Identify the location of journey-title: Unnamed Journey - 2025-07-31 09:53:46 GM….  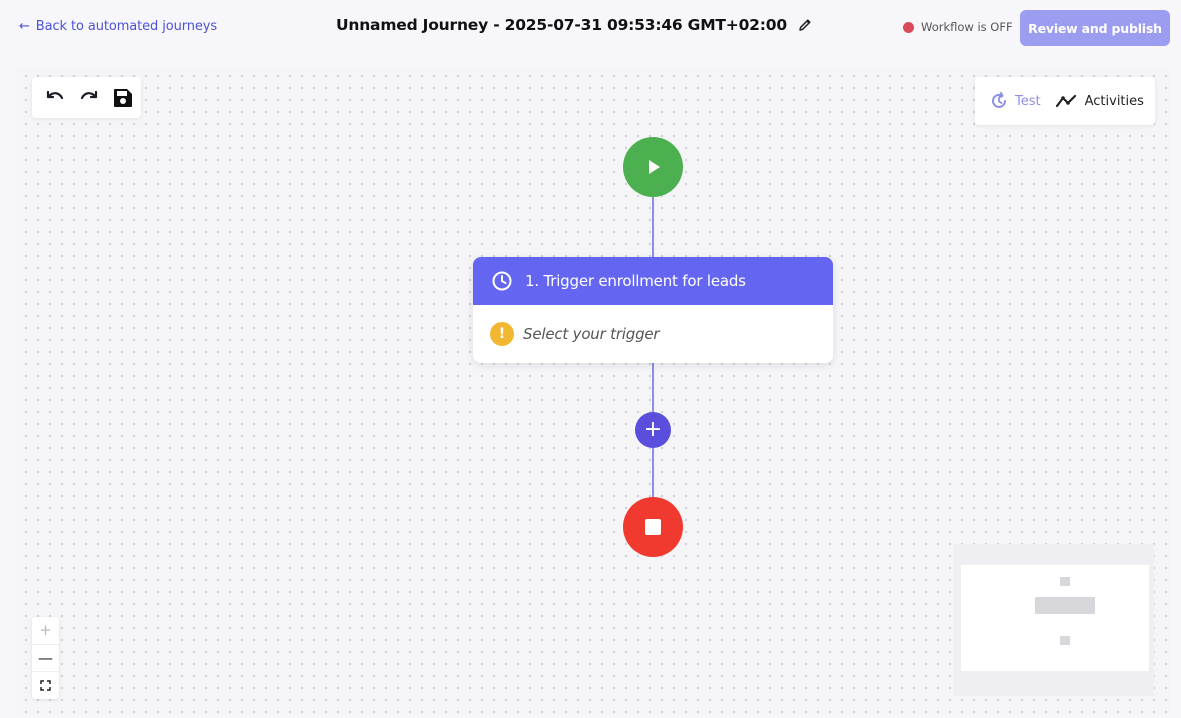
(561, 25).